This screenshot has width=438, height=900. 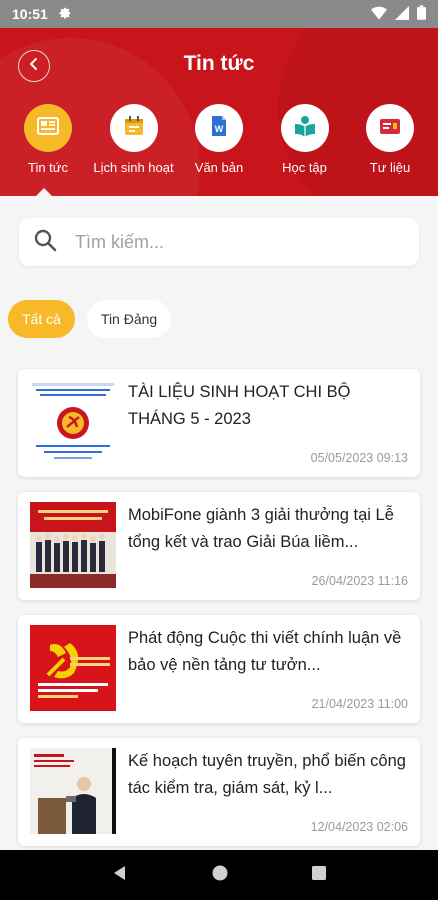 What do you see at coordinates (41, 319) in the screenshot?
I see `filter-all-chip: Tất cả` at bounding box center [41, 319].